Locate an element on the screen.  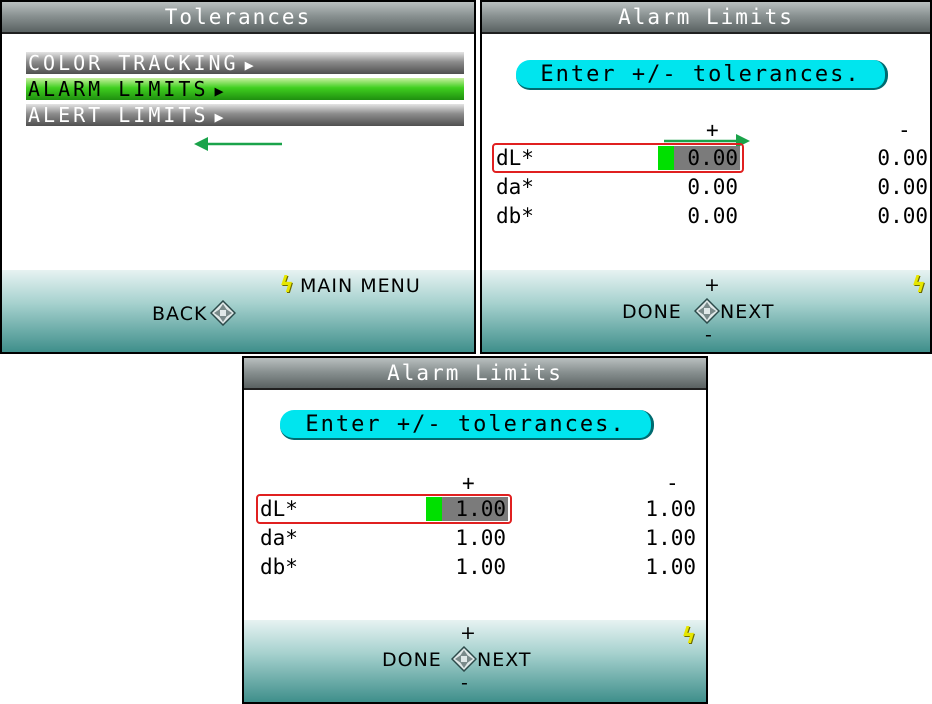
menu-item-alert-limits: ALERT LIMITS ▶ is located at coordinates (245, 115).